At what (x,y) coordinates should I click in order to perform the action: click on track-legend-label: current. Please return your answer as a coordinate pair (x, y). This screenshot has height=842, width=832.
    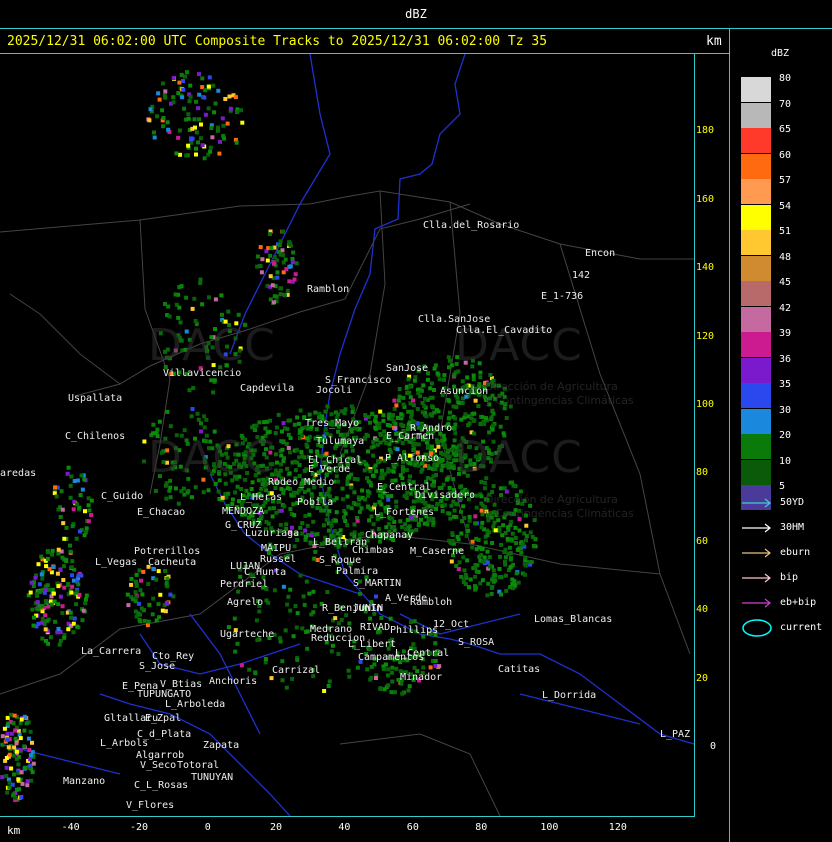
    Looking at the image, I should click on (801, 627).